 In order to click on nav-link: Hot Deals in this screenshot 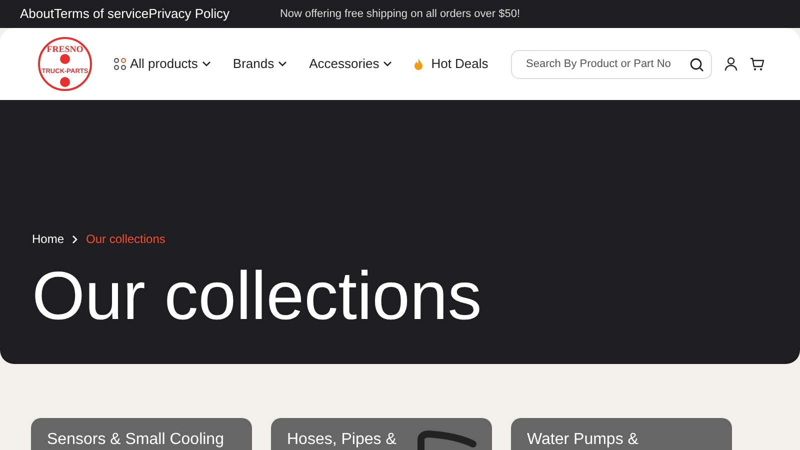, I will do `click(451, 64)`.